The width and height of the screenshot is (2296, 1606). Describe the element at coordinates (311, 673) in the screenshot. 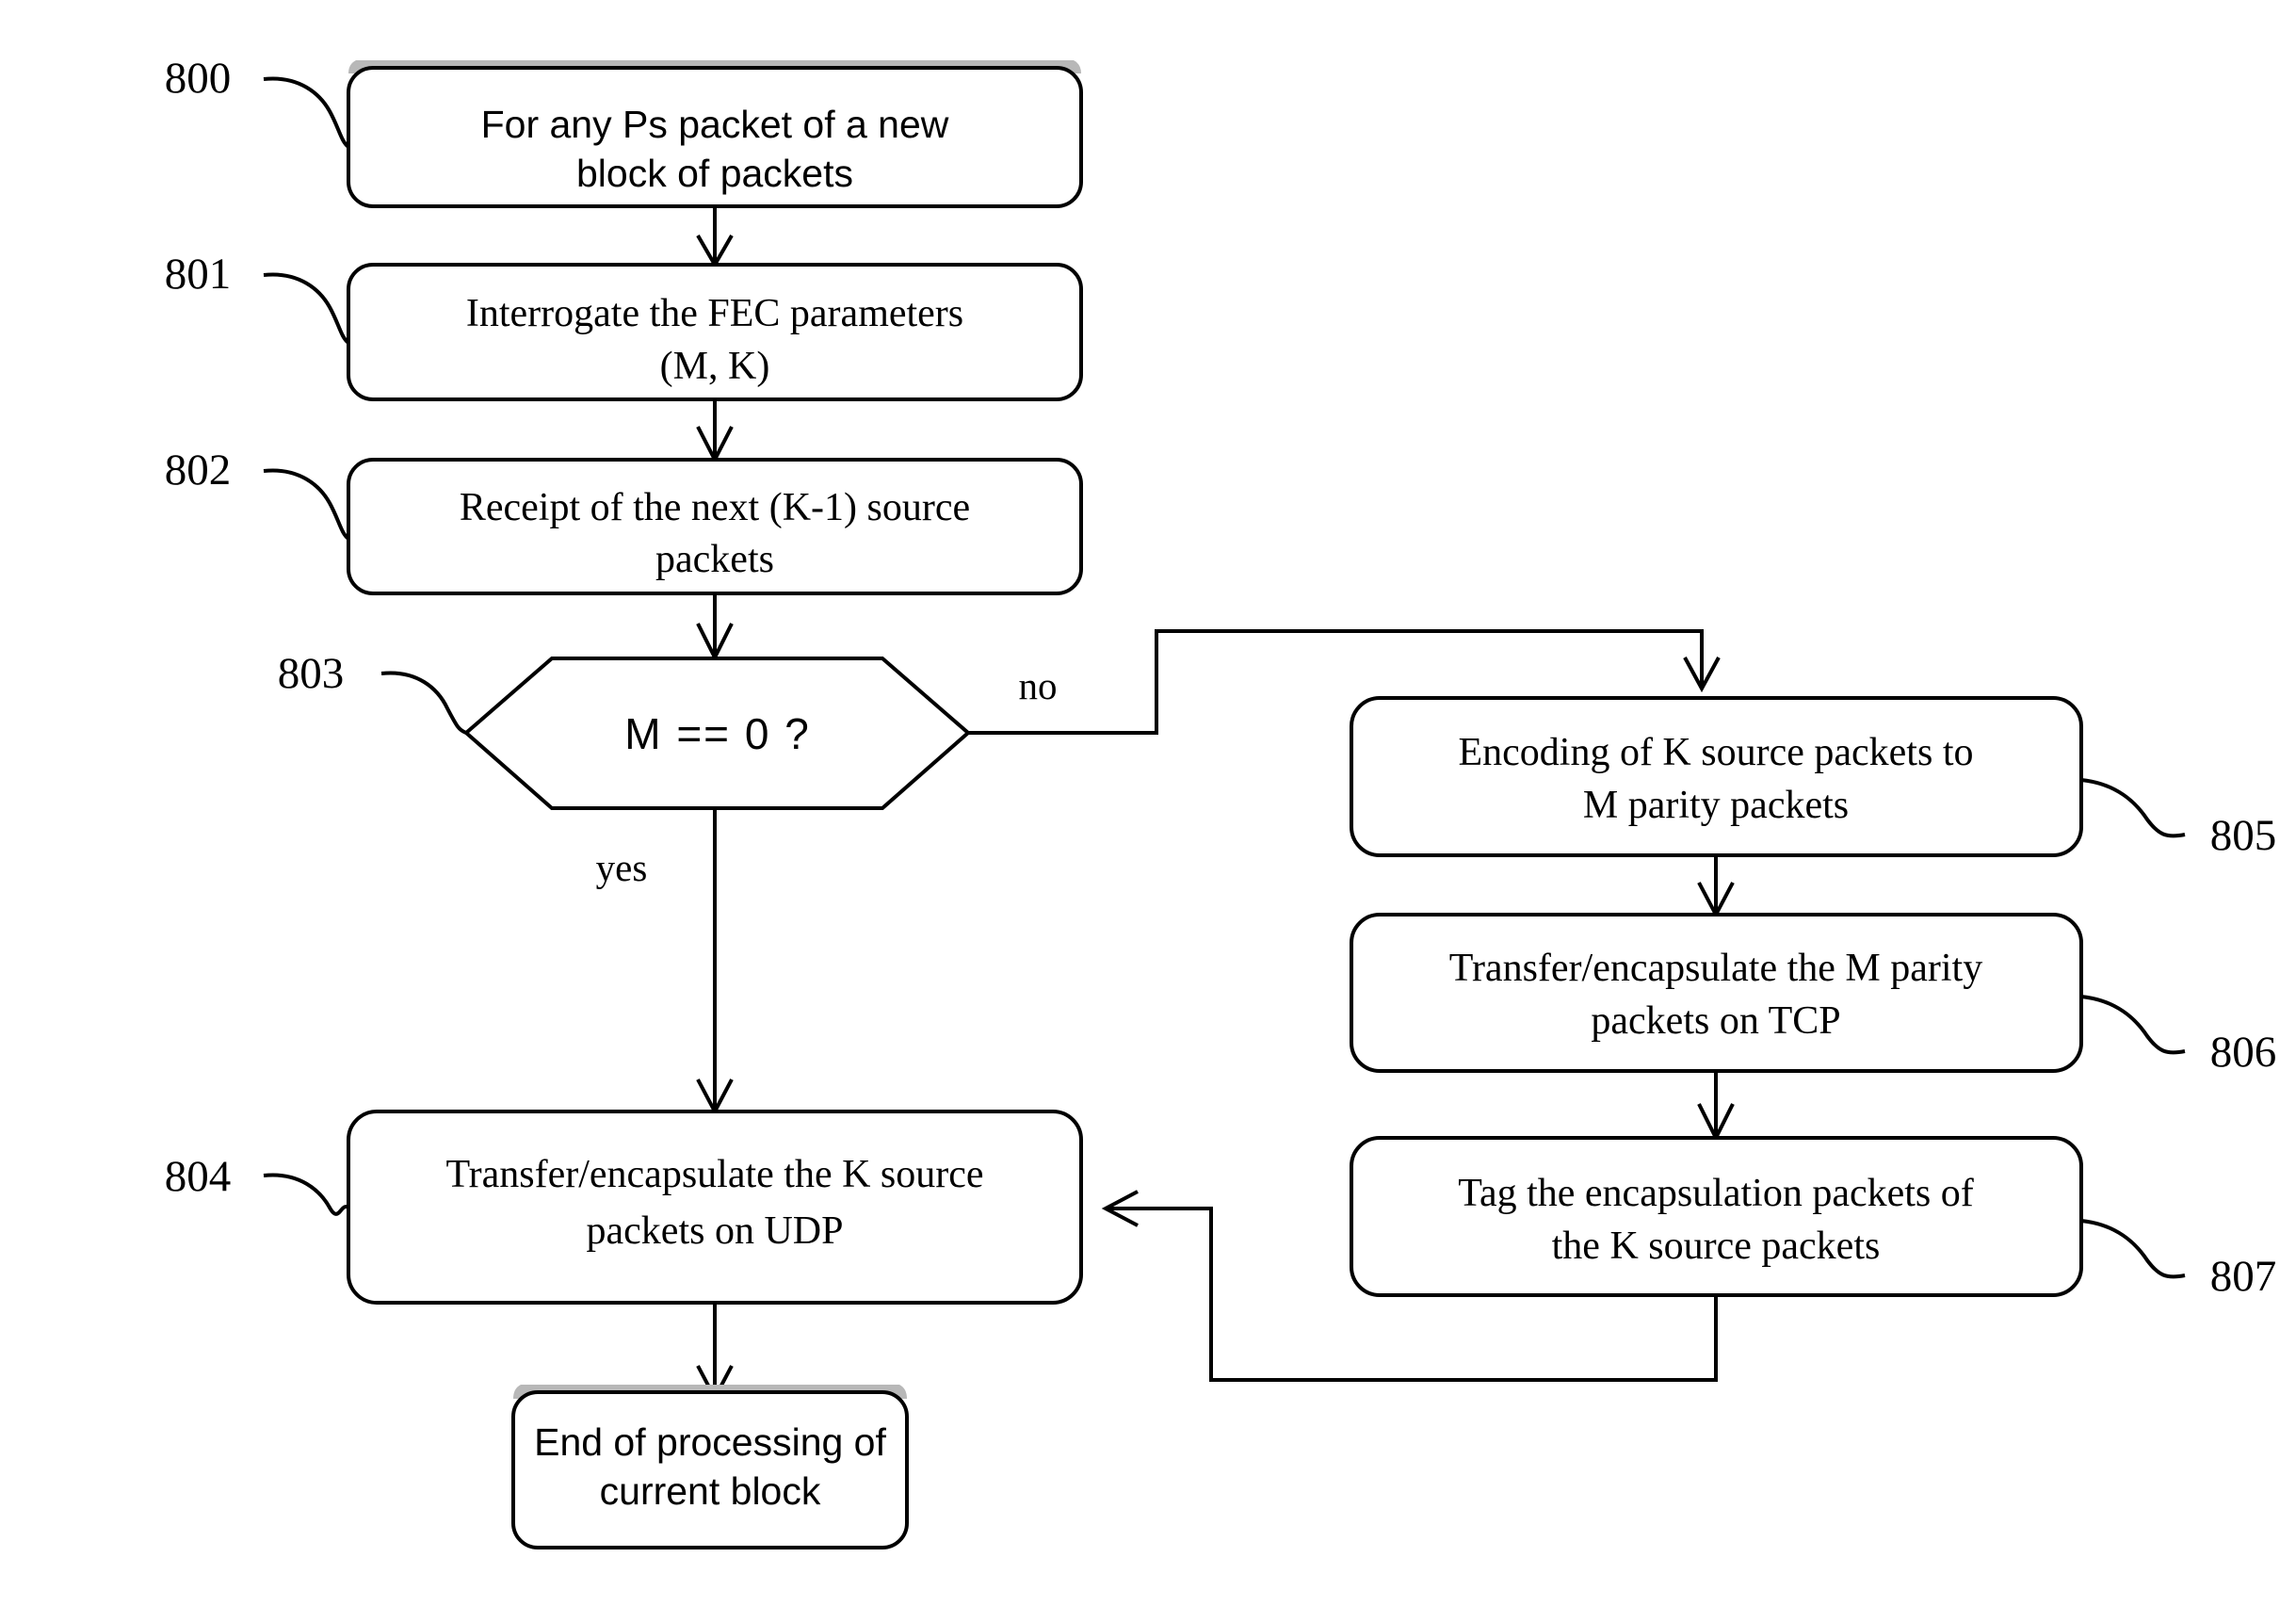

I see `ref-label-803: 803` at that location.